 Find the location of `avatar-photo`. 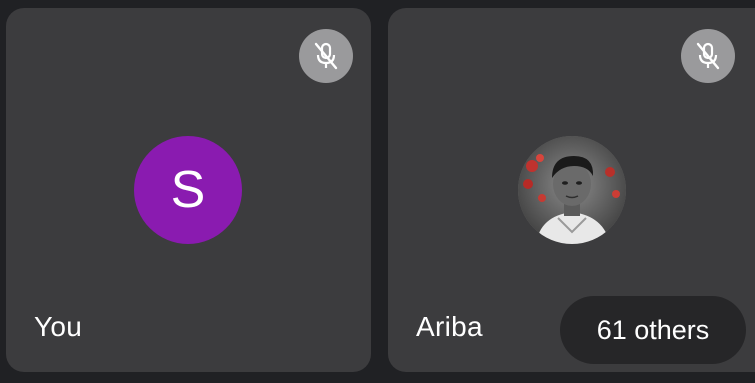

avatar-photo is located at coordinates (572, 190).